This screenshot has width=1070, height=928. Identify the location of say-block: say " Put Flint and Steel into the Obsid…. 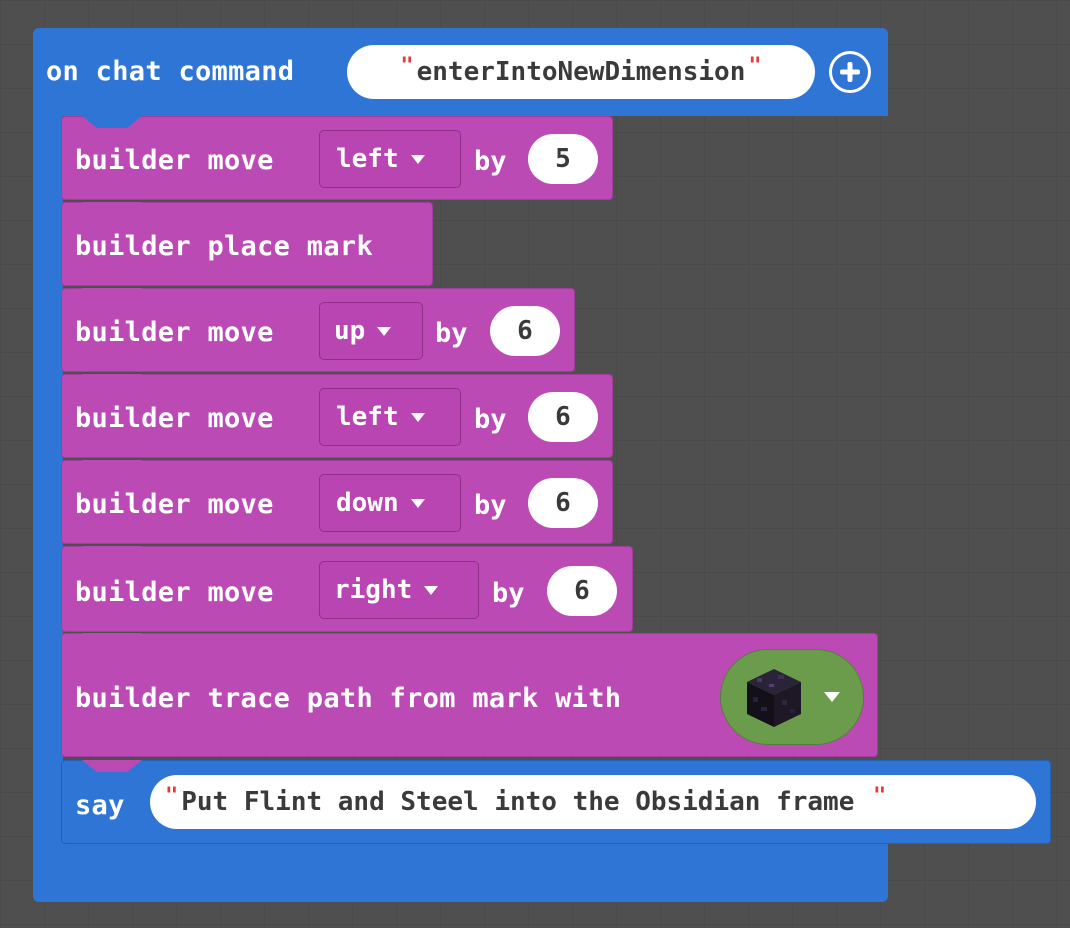
(556, 802).